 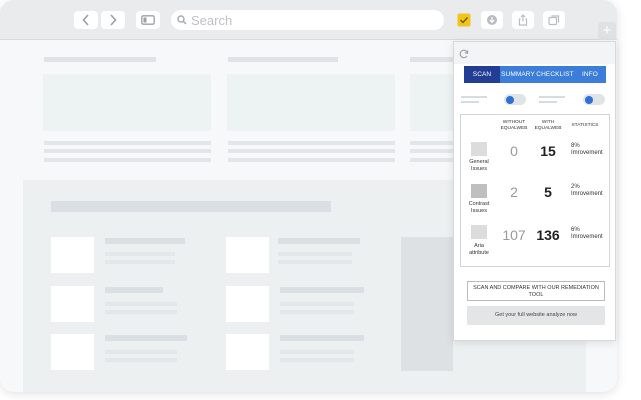 I want to click on popup-tab-bar: SCAN SUMMARY CHECKLIST INFO, so click(x=535, y=74).